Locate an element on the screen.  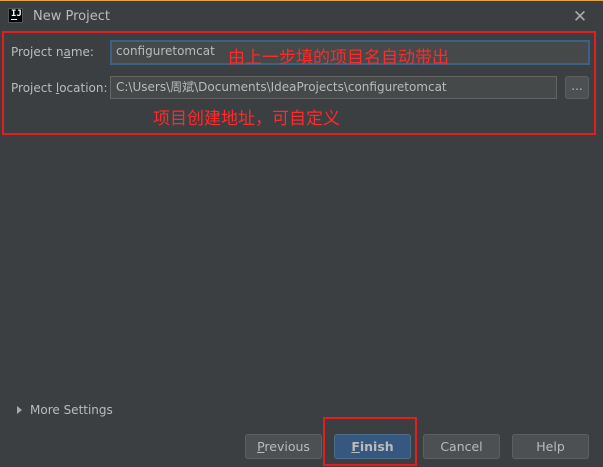
more-settings-toggle: More Settings is located at coordinates (65, 411).